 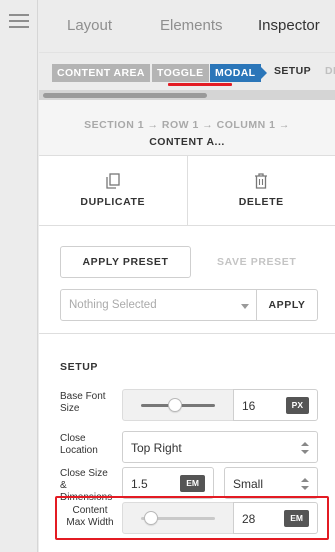 What do you see at coordinates (271, 483) in the screenshot?
I see `close-dimensions-select: Small` at bounding box center [271, 483].